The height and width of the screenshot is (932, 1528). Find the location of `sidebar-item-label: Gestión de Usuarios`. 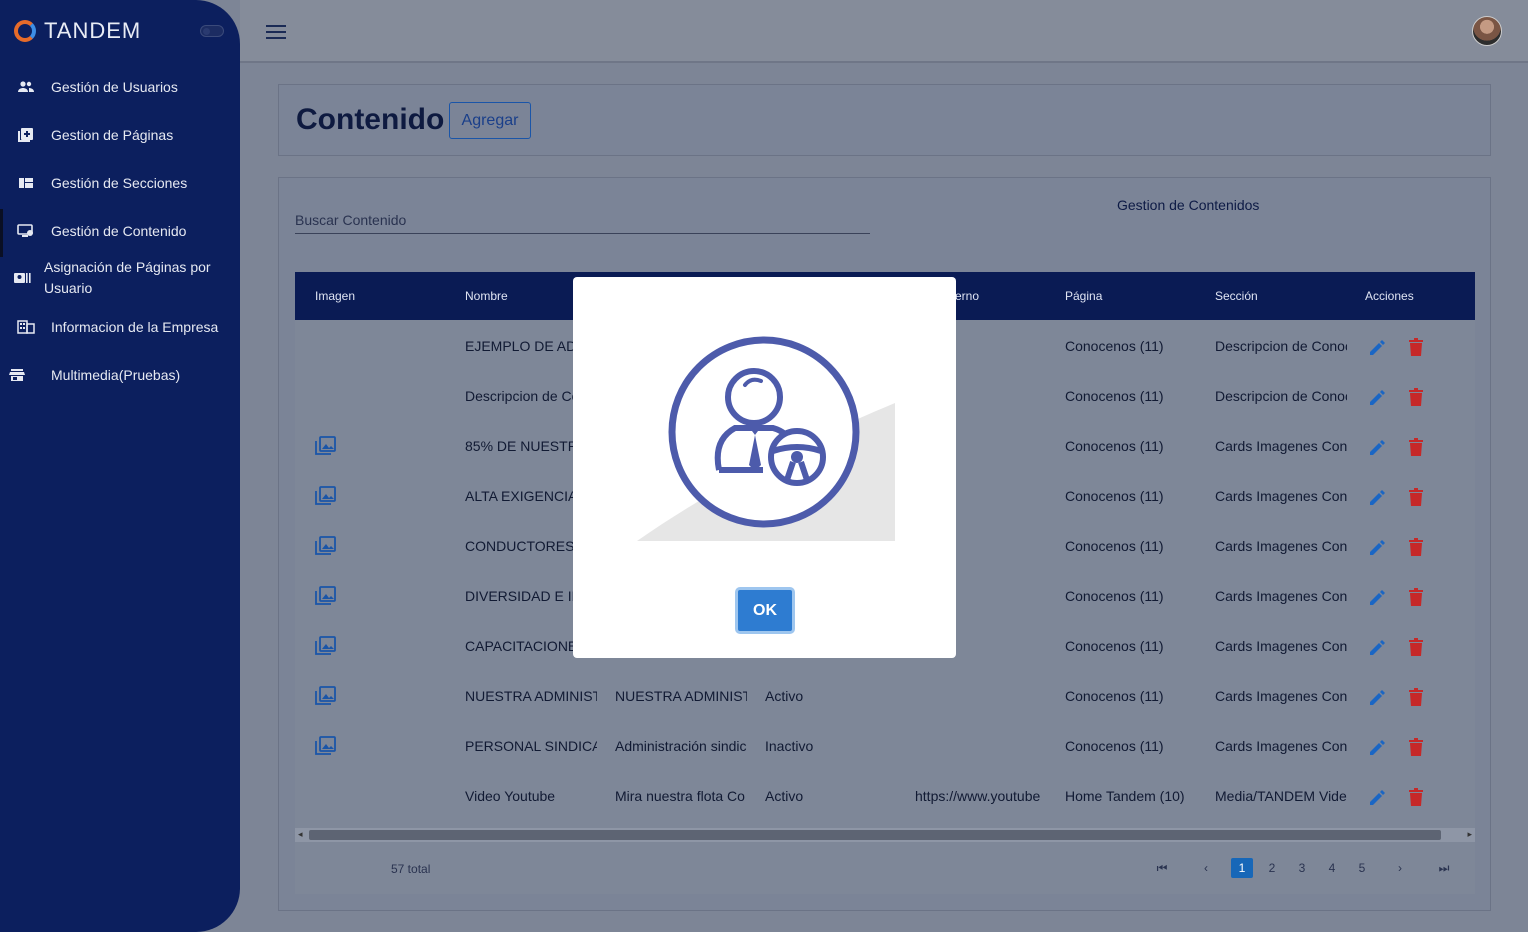

sidebar-item-label: Gestión de Usuarios is located at coordinates (114, 87).